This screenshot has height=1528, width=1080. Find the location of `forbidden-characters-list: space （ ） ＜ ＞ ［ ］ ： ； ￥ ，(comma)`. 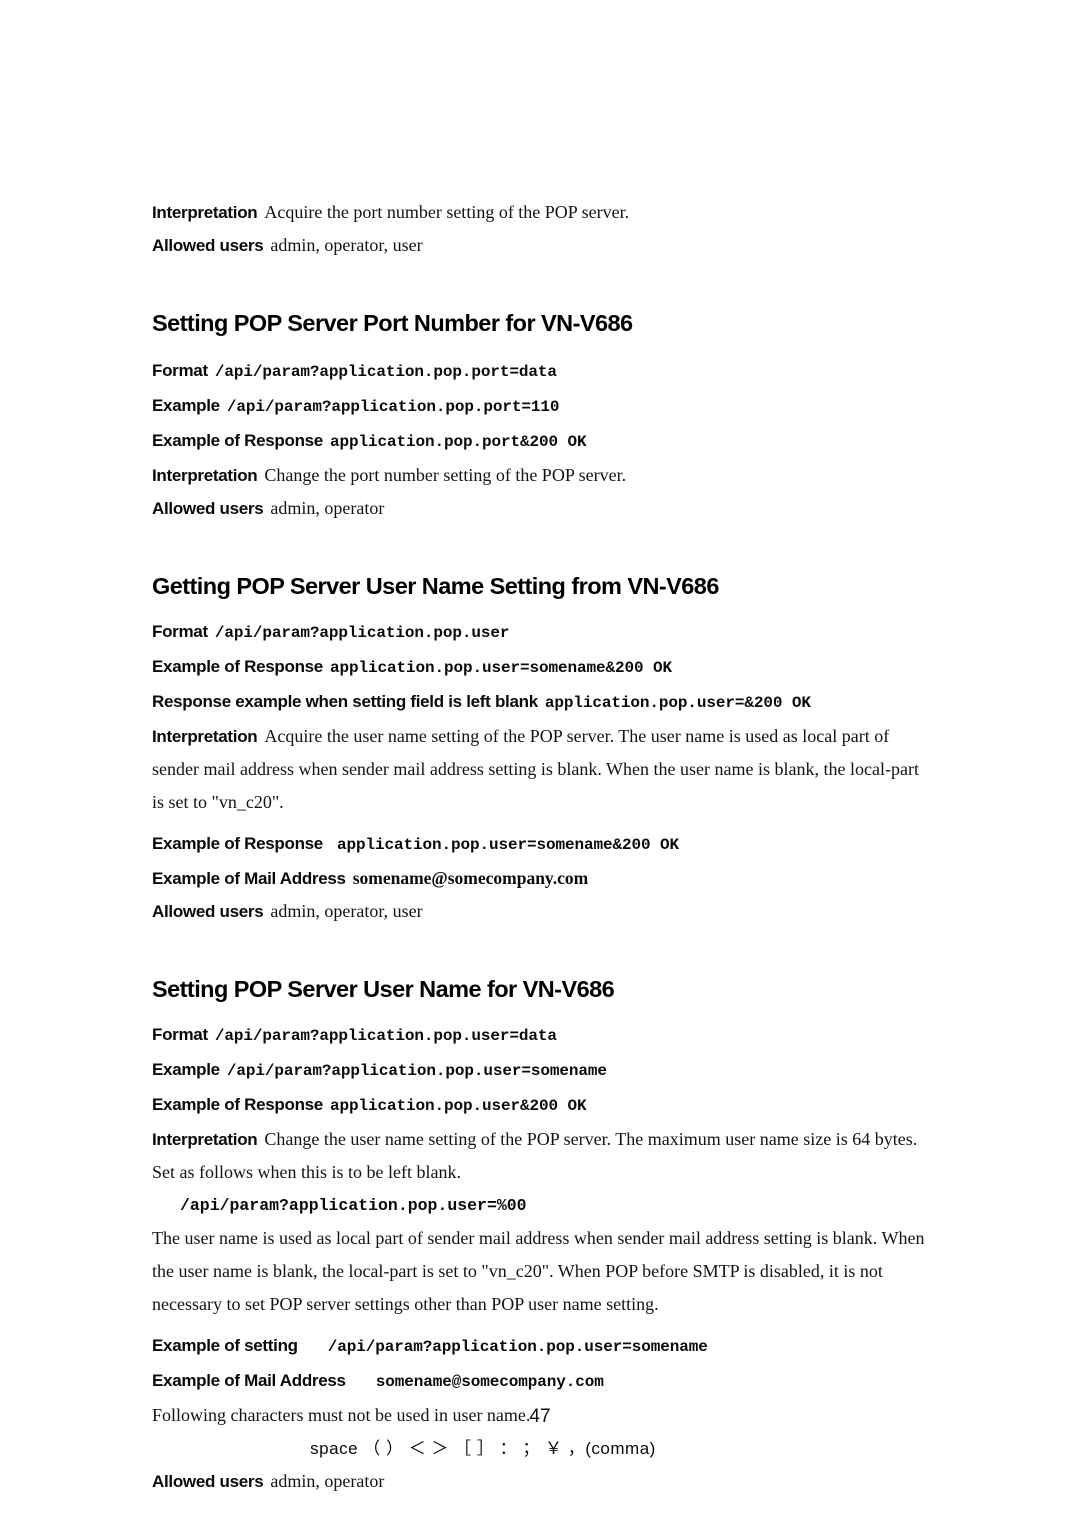

forbidden-characters-list: space （ ） ＜ ＞ ［ ］ ： ； ￥ ，(comma) is located at coordinates (483, 1448).